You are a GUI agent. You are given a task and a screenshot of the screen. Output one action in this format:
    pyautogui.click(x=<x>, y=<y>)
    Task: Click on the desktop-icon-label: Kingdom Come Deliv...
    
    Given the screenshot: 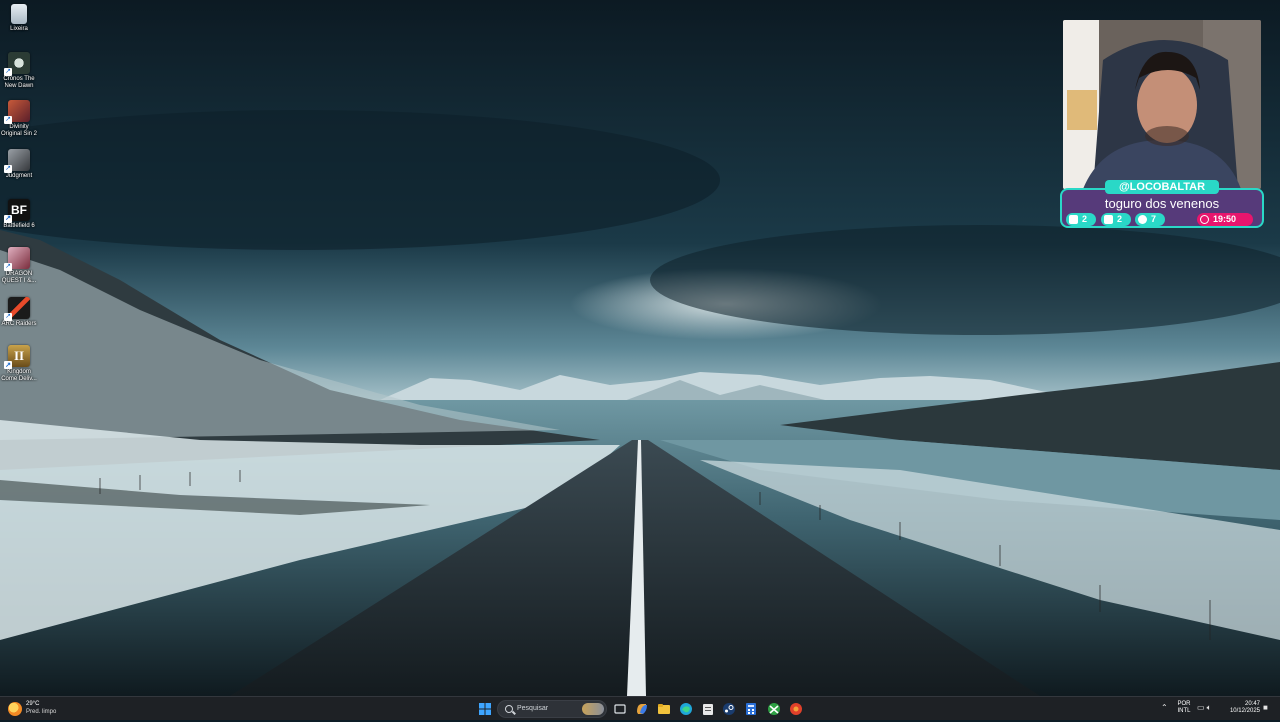 What is the action you would take?
    pyautogui.click(x=19, y=375)
    